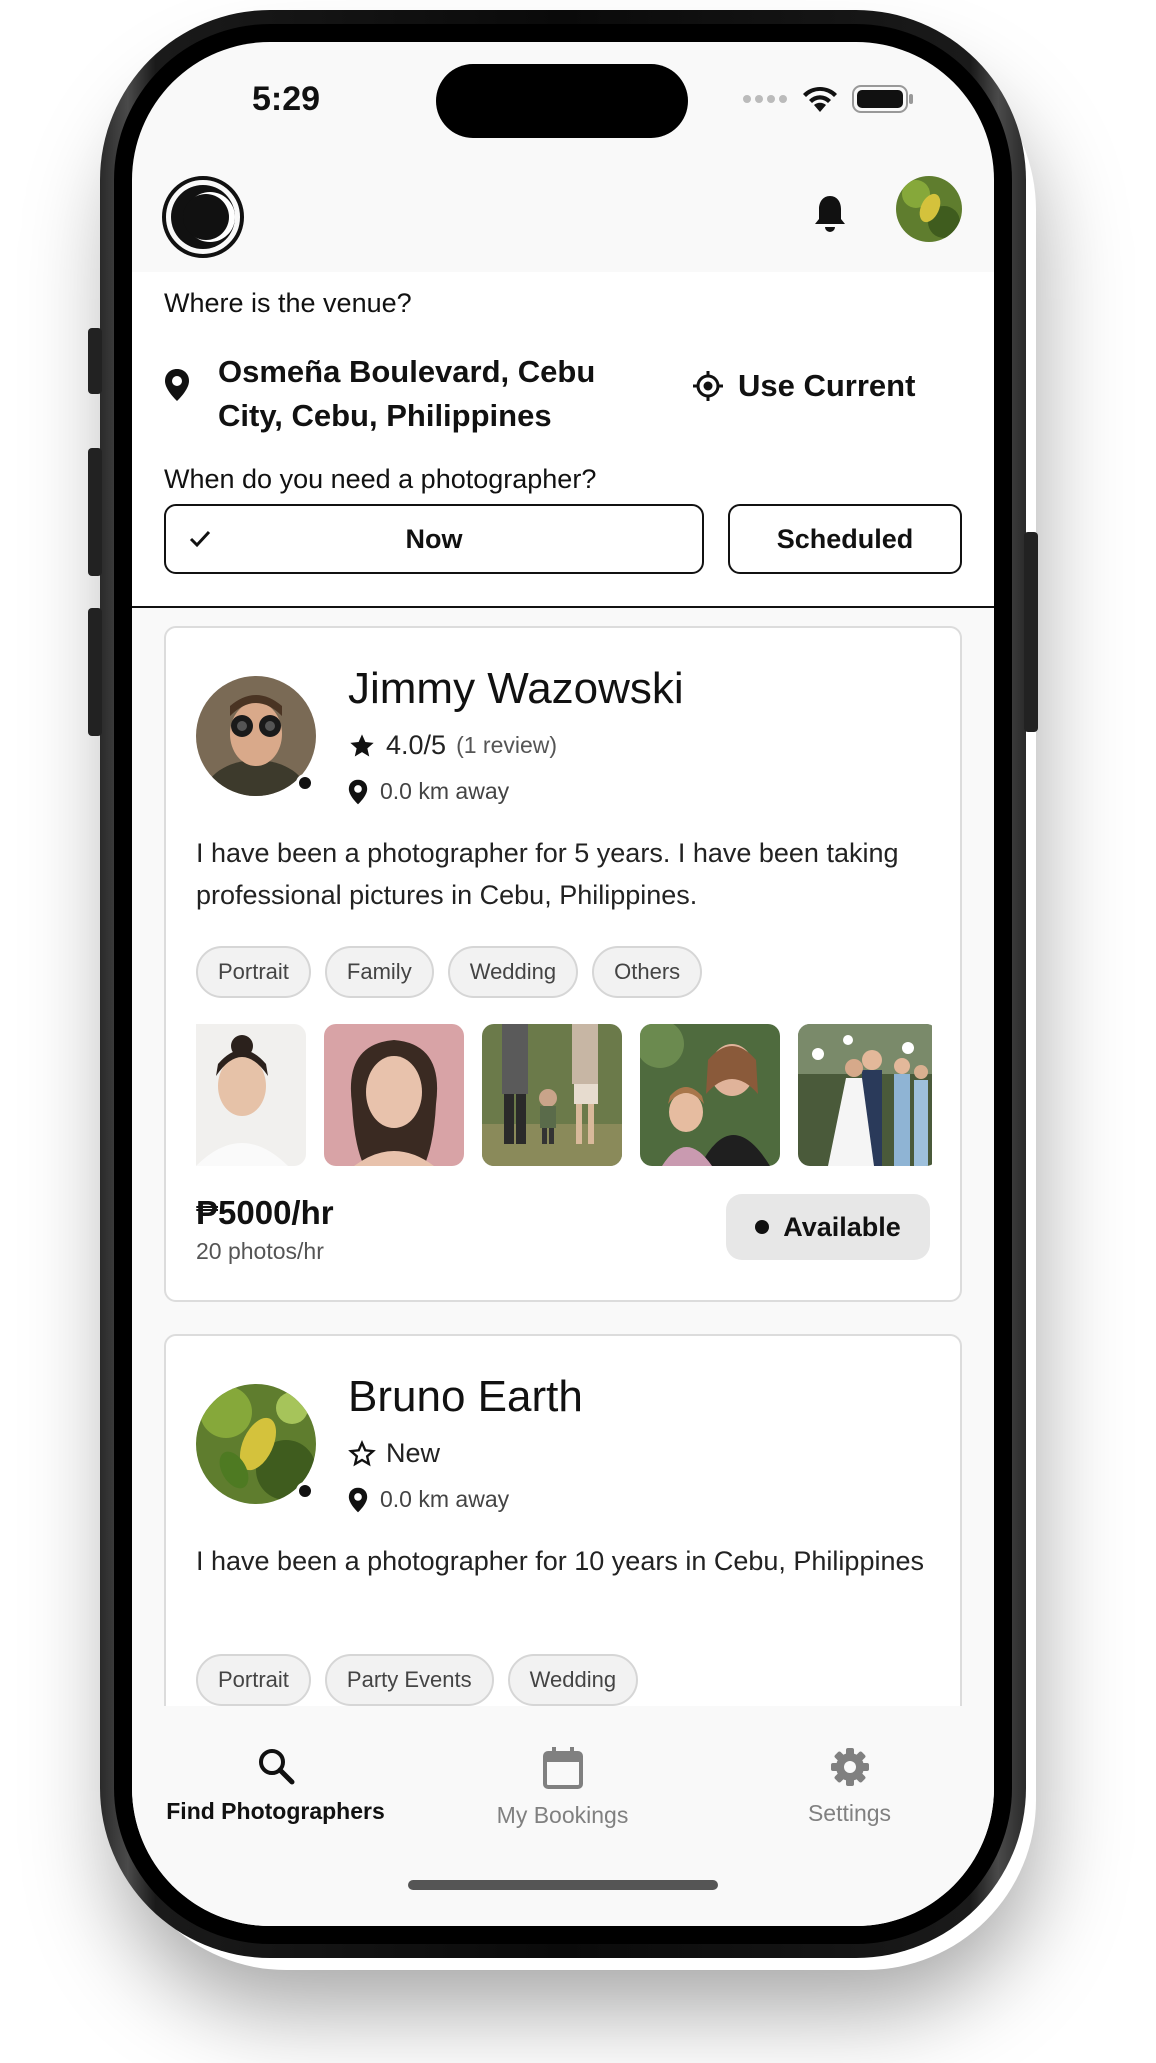  What do you see at coordinates (647, 972) in the screenshot?
I see `tag-chip: Others` at bounding box center [647, 972].